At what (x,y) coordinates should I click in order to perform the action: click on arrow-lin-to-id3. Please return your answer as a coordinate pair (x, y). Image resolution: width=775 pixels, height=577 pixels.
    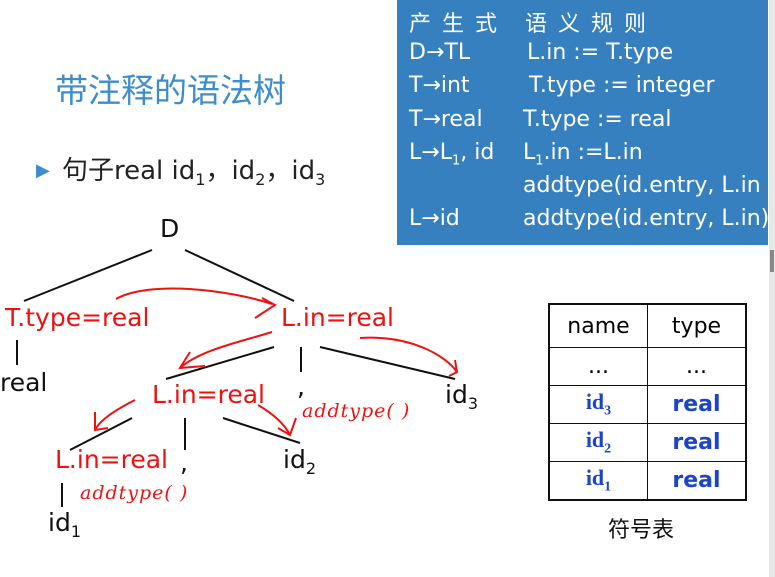
    Looking at the image, I should click on (409, 356).